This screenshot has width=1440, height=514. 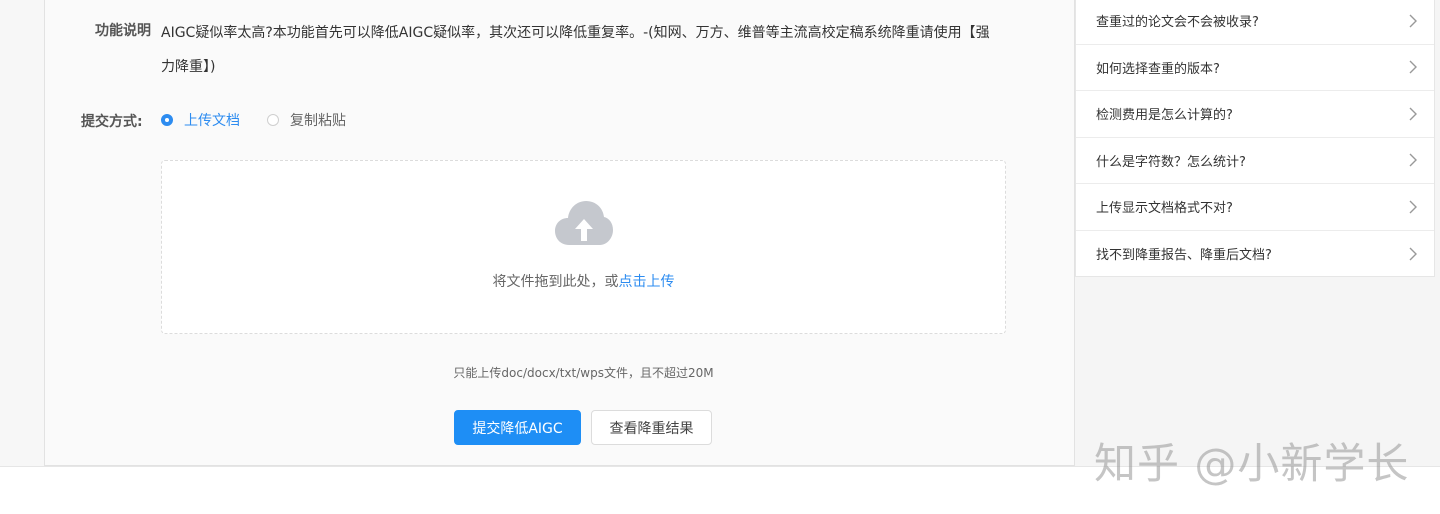 I want to click on upload-instructions: 将文件拖到此处，或点击上传, so click(x=583, y=281).